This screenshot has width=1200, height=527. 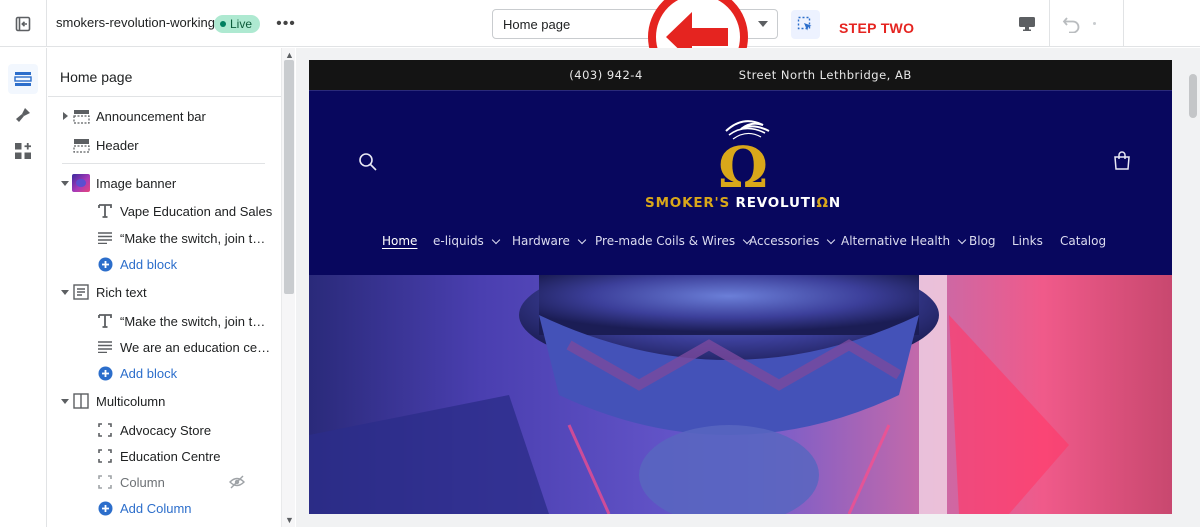 What do you see at coordinates (135, 22) in the screenshot?
I see `theme-name: smokers-revolution-working` at bounding box center [135, 22].